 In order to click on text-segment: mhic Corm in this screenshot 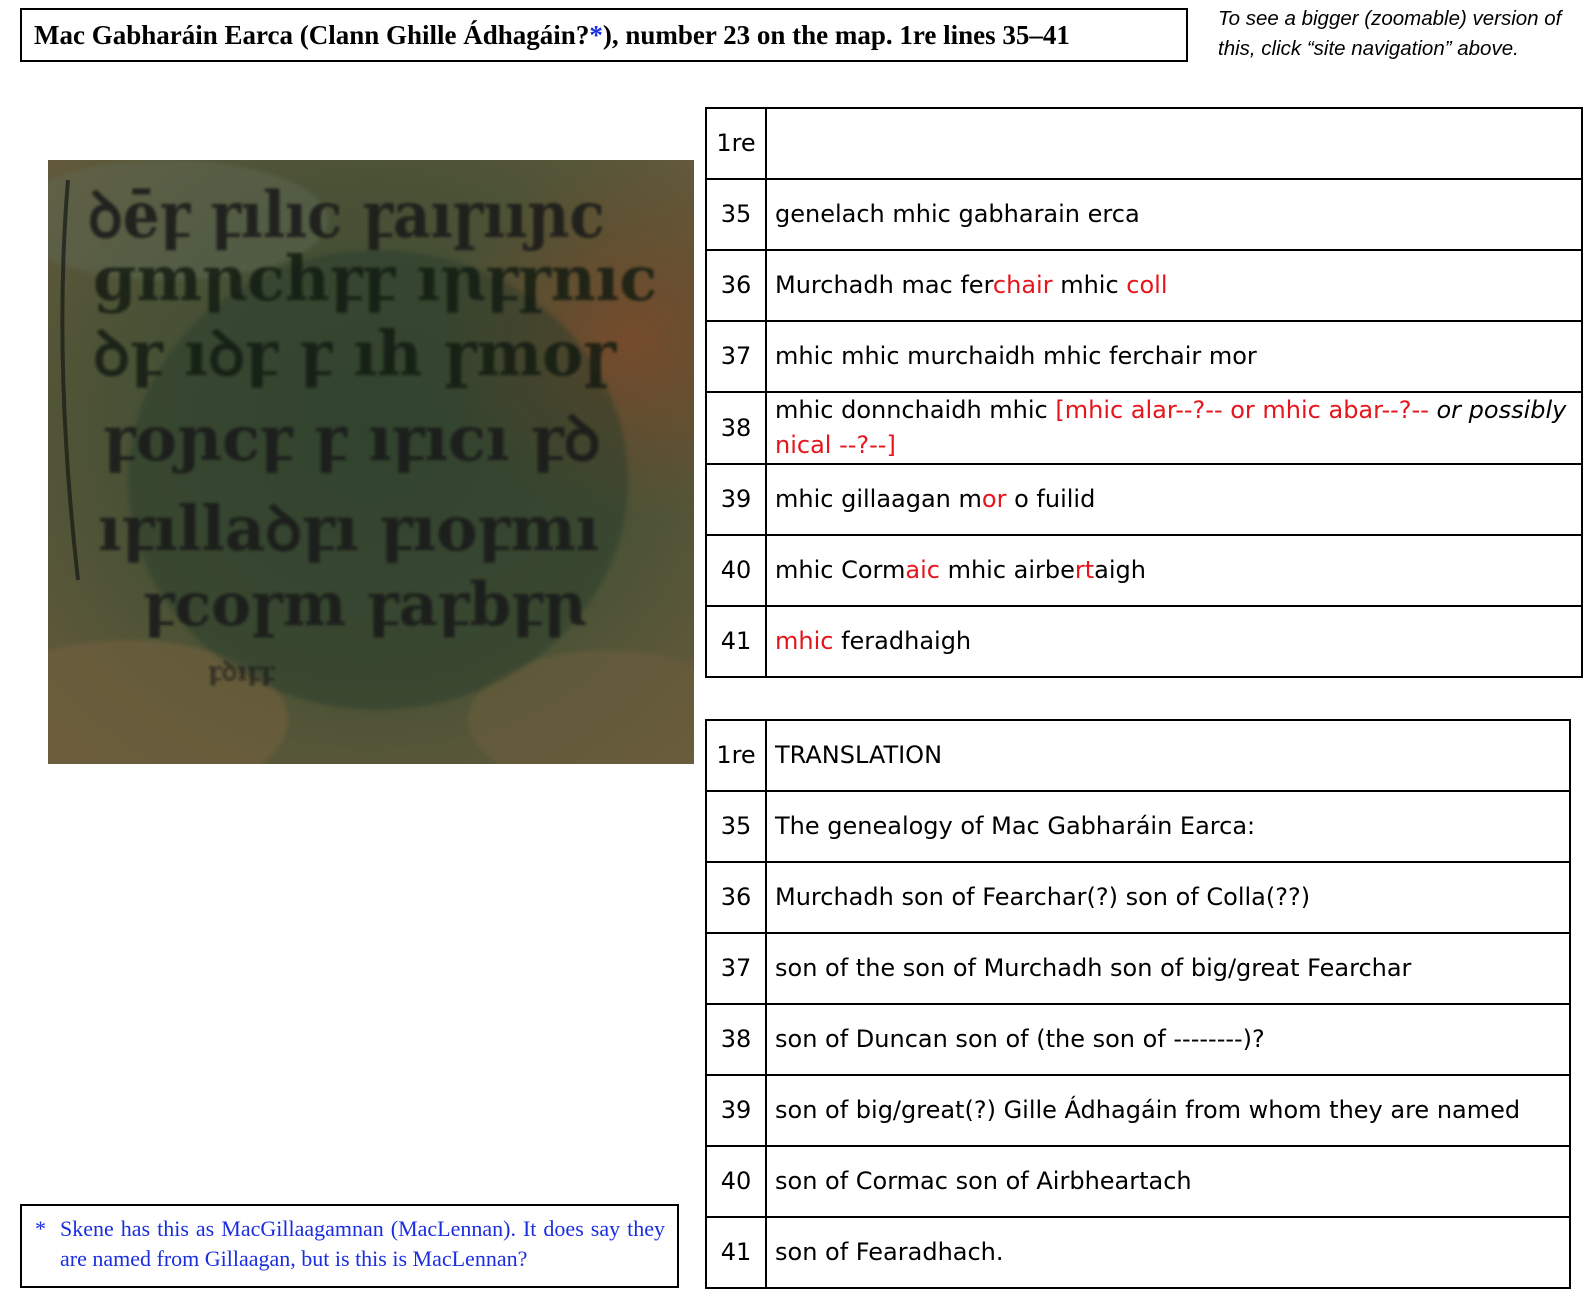, I will do `click(840, 570)`.